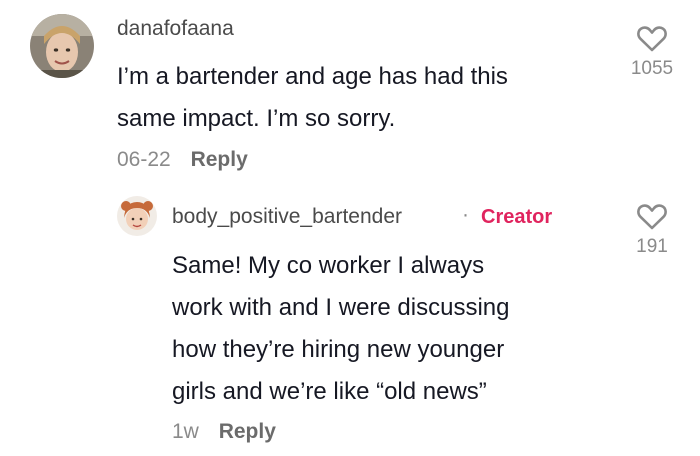 The height and width of the screenshot is (456, 700). I want to click on creator-badge: Creator, so click(517, 217).